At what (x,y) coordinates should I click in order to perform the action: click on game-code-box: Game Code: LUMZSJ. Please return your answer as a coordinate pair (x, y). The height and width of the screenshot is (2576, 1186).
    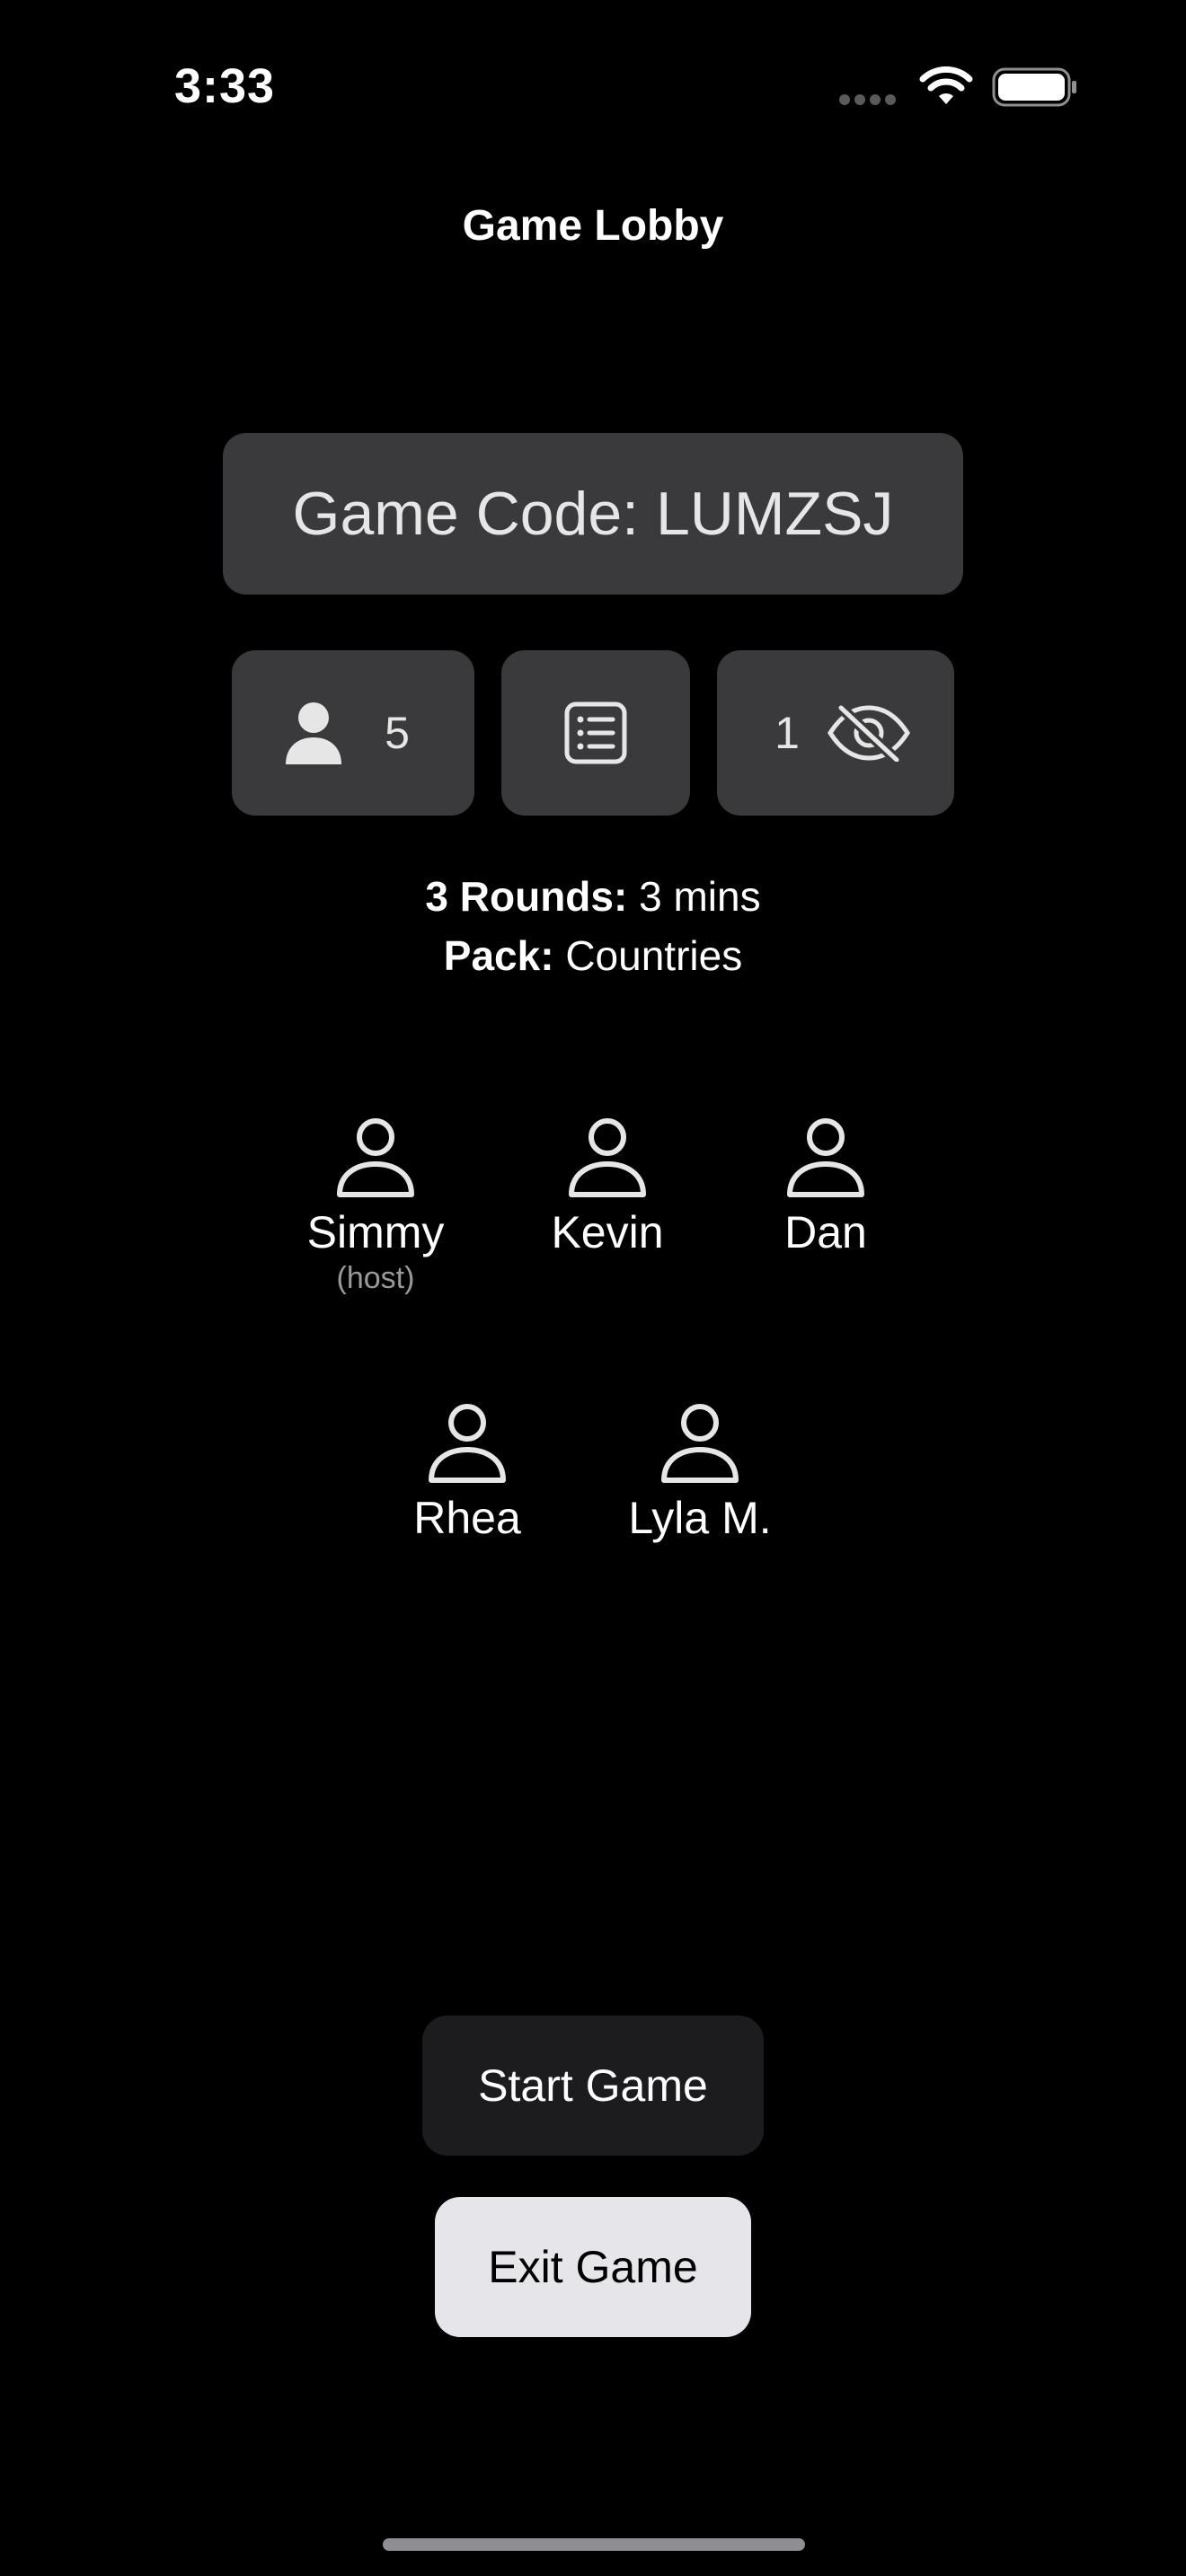
    Looking at the image, I should click on (593, 514).